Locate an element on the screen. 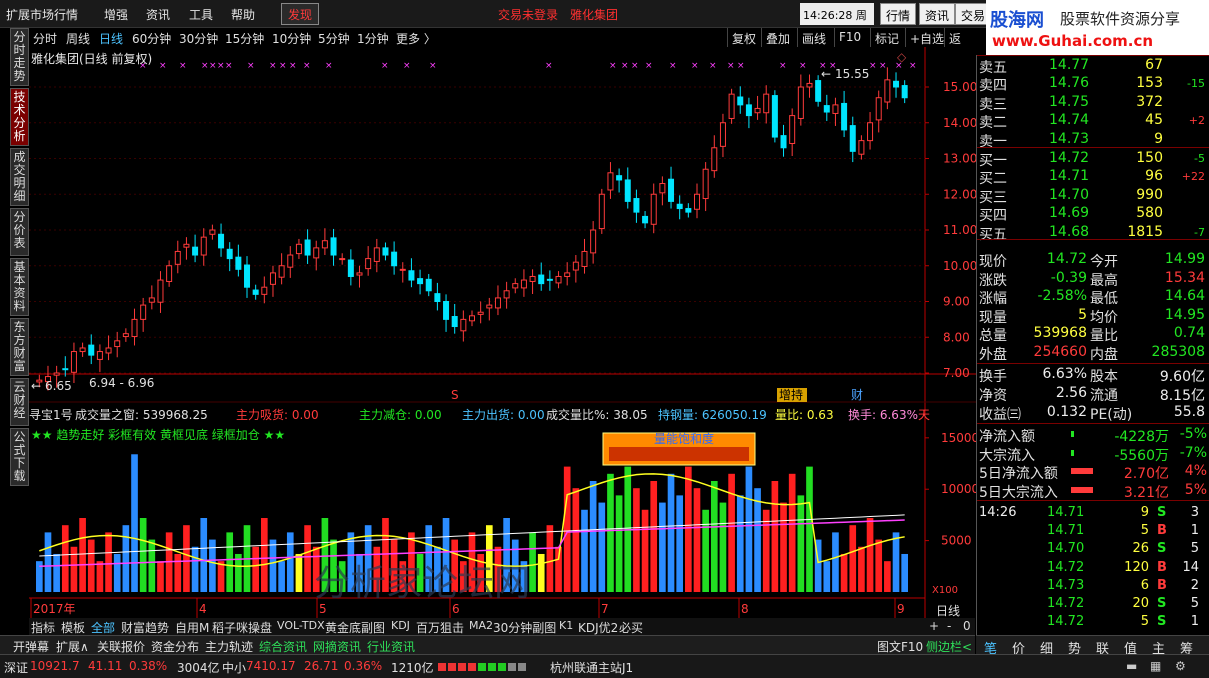  tab-must-buy: 必买 is located at coordinates (631, 627).